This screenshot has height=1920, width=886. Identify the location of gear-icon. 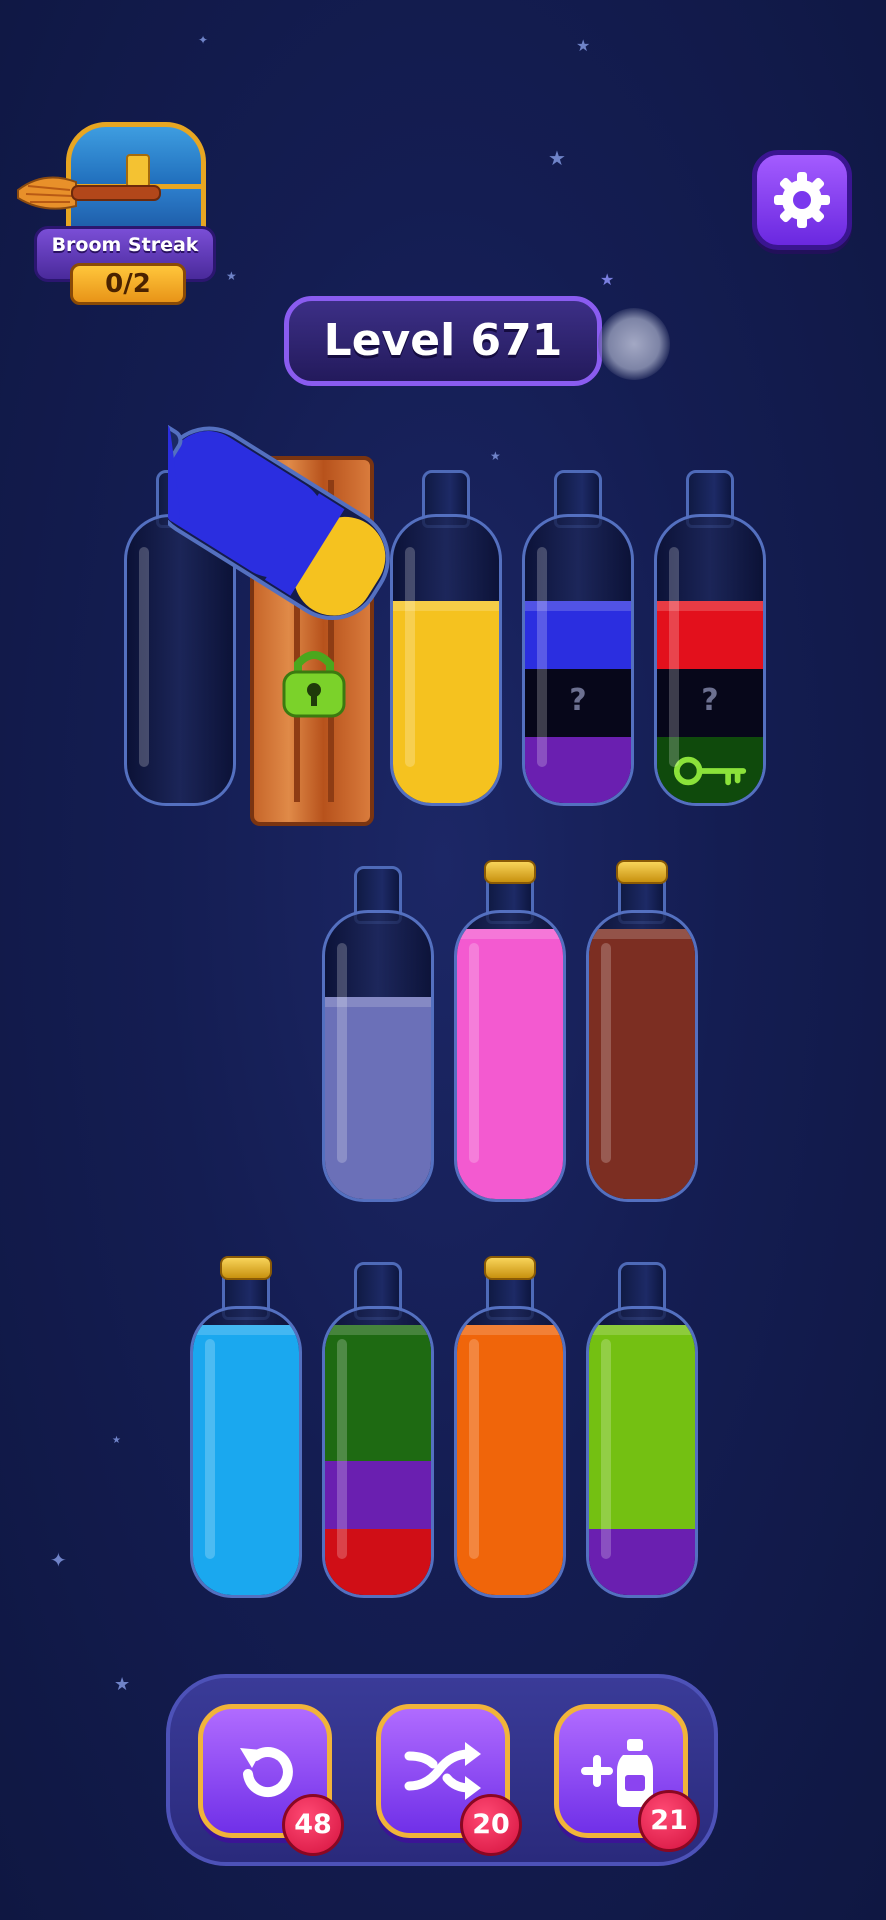
(802, 200).